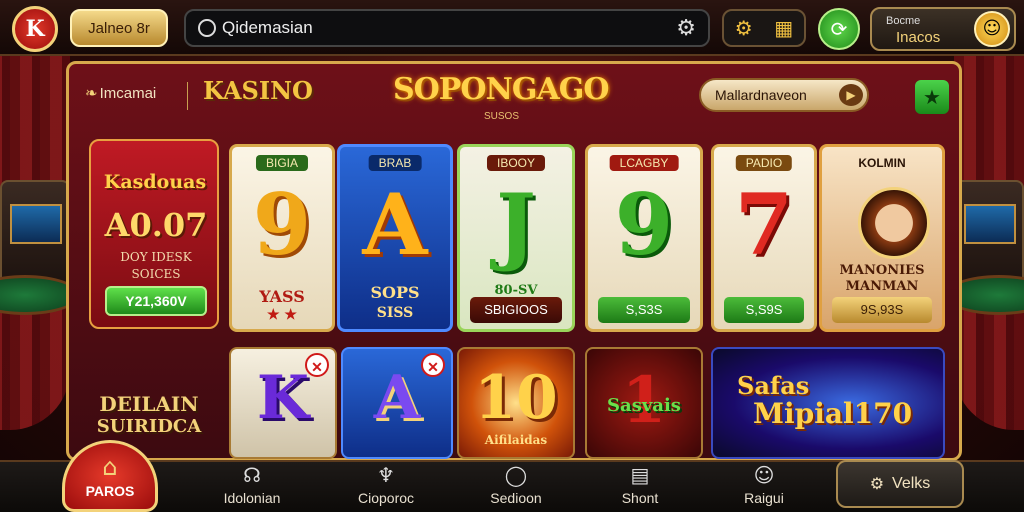  I want to click on game-value: 9S,93S, so click(882, 310).